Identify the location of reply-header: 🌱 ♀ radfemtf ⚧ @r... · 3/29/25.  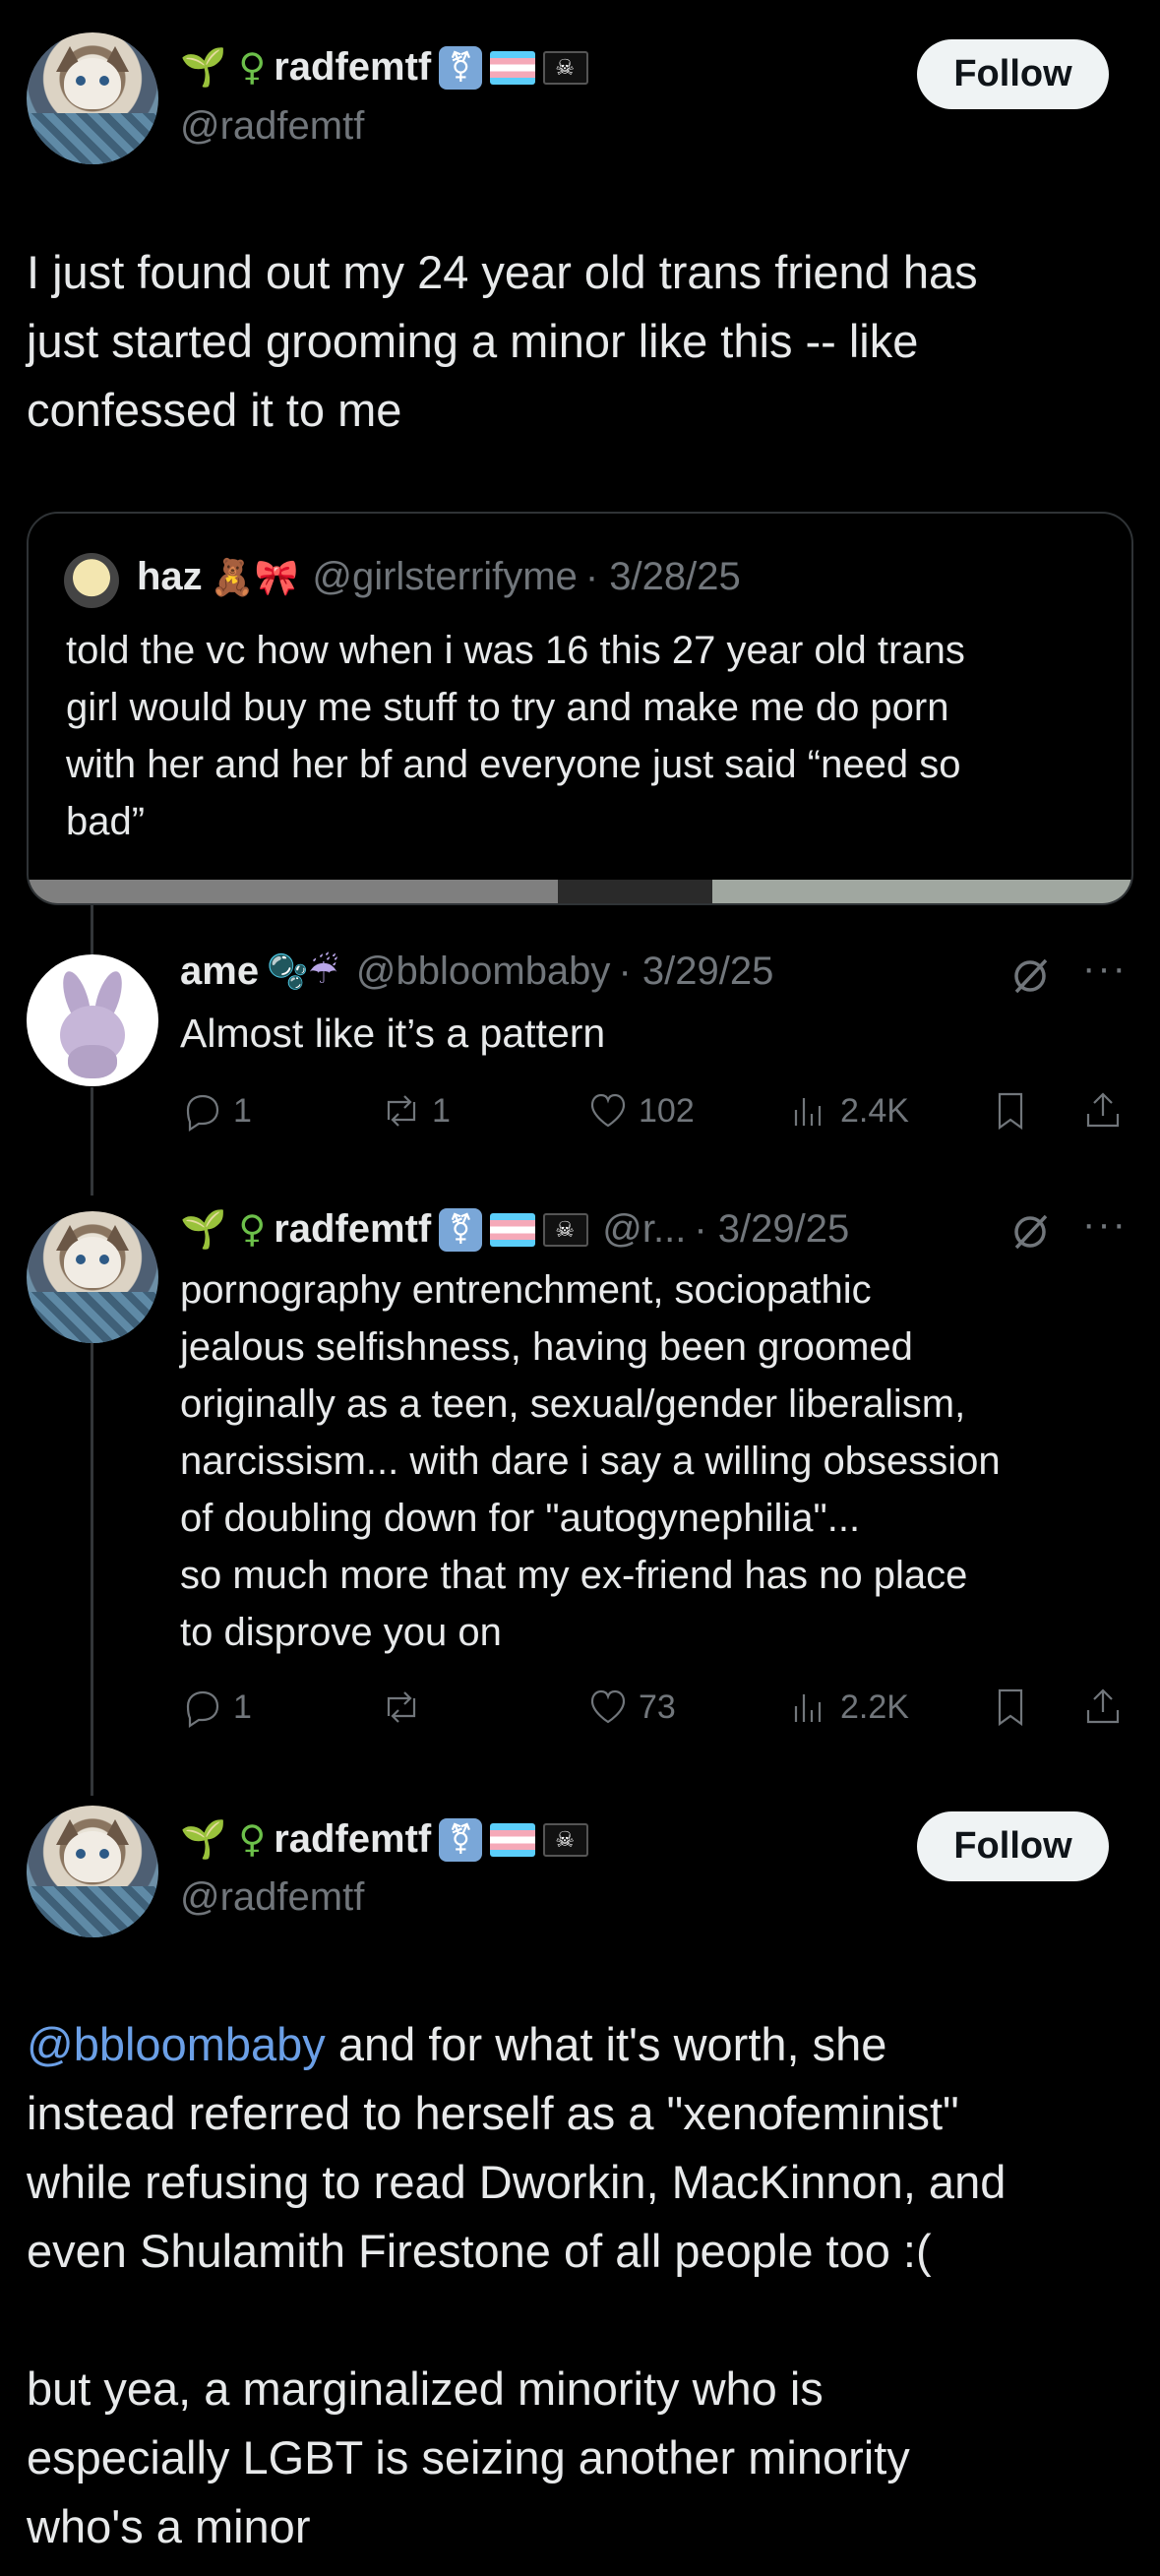
(514, 1229).